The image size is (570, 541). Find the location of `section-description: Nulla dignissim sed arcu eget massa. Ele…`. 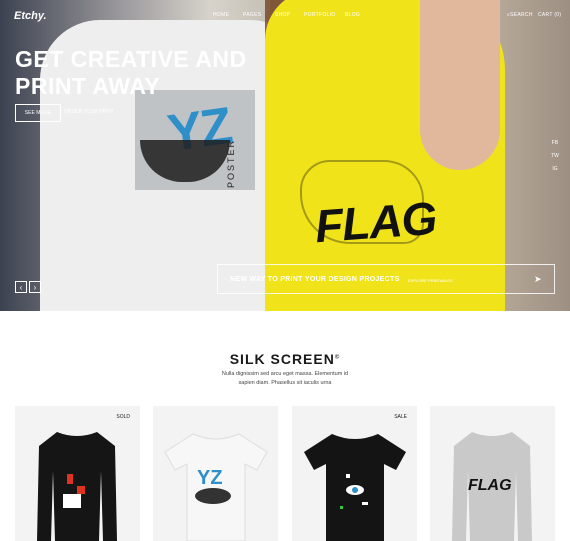

section-description: Nulla dignissim sed arcu eget massa. Ele… is located at coordinates (285, 378).